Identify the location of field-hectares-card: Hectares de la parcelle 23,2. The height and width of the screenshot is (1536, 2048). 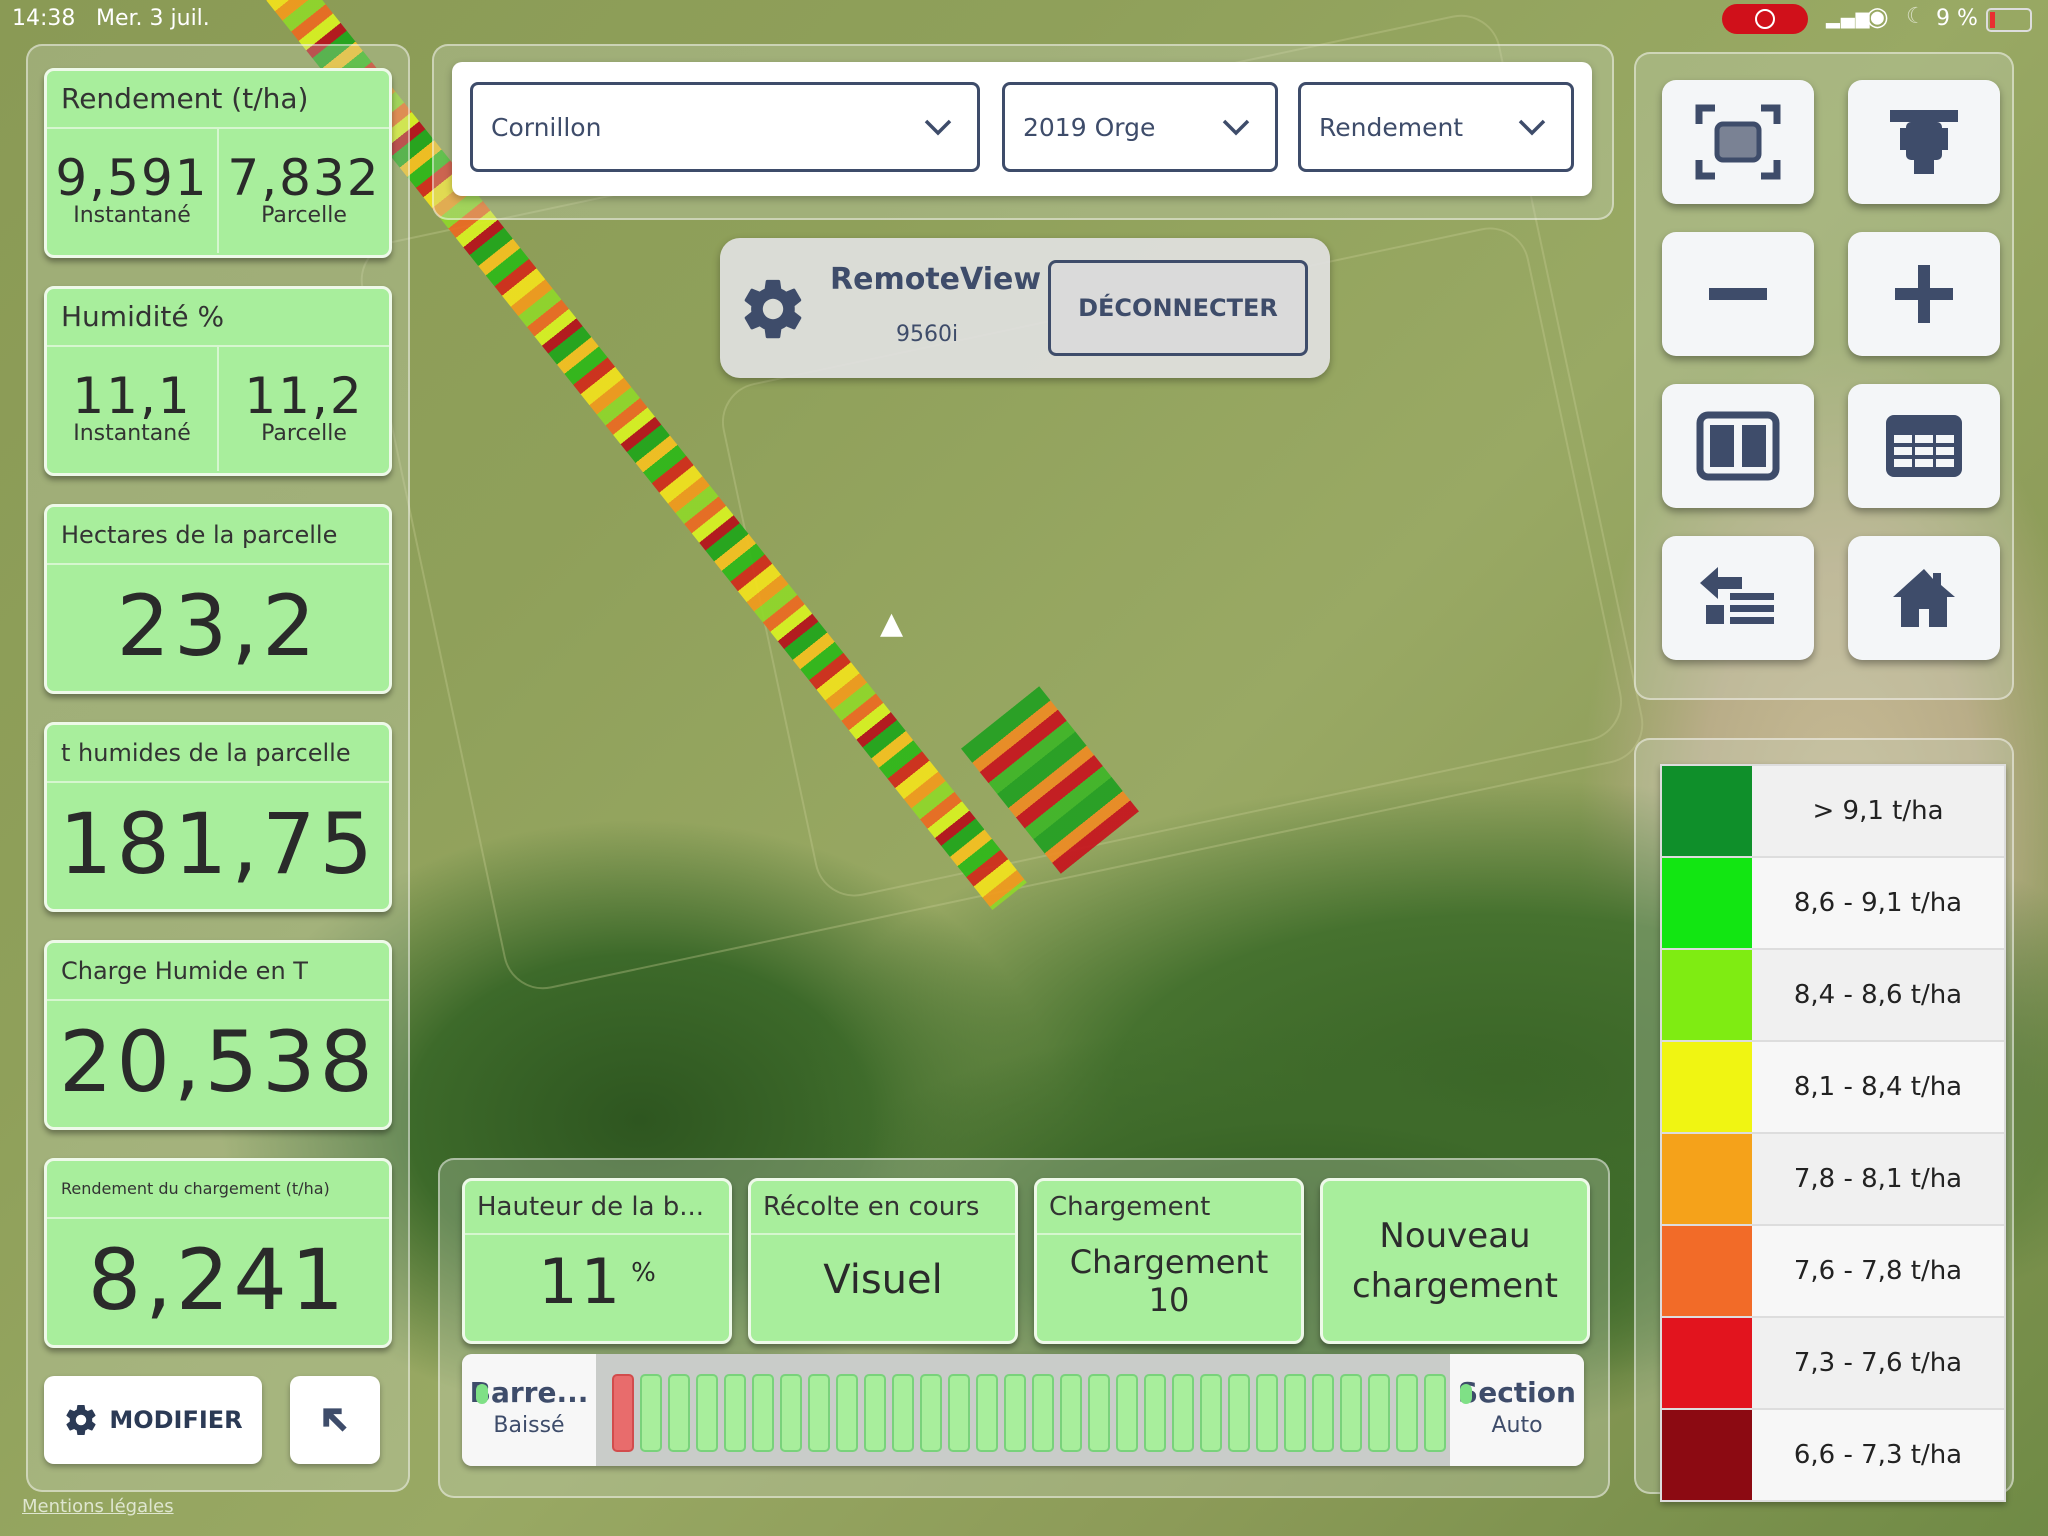
(218, 599).